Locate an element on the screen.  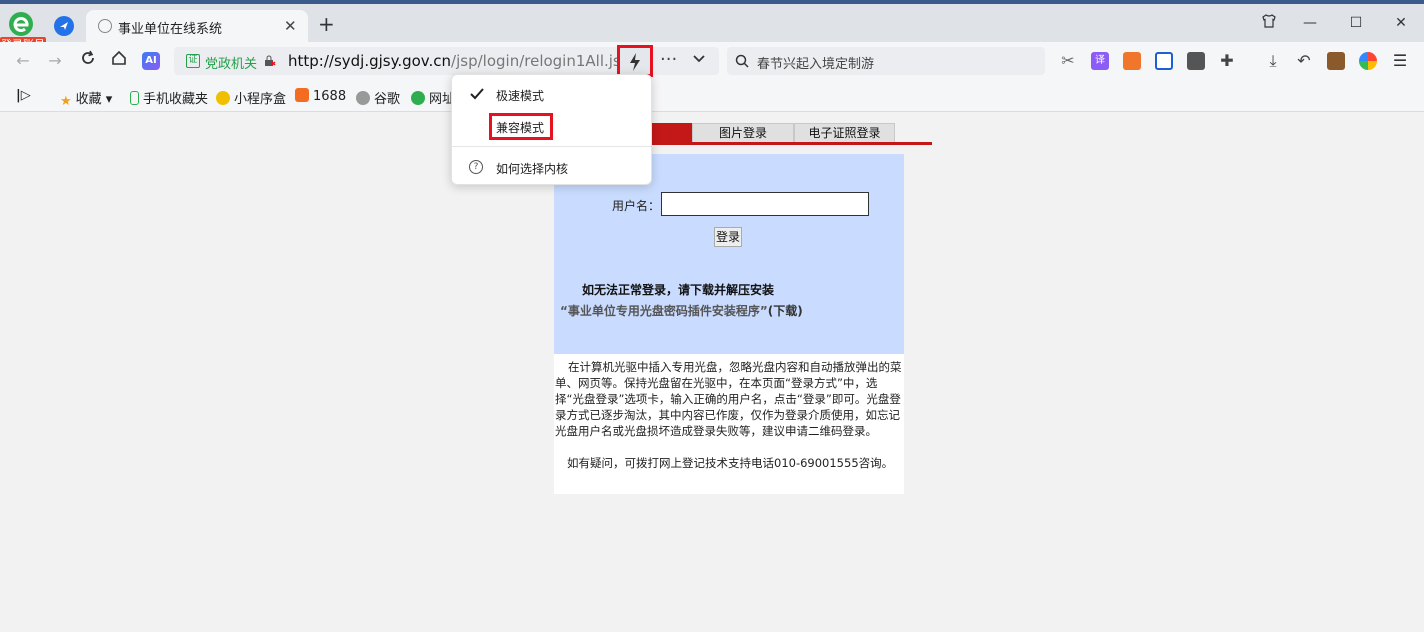
close-icon: ✕ is located at coordinates (290, 26).